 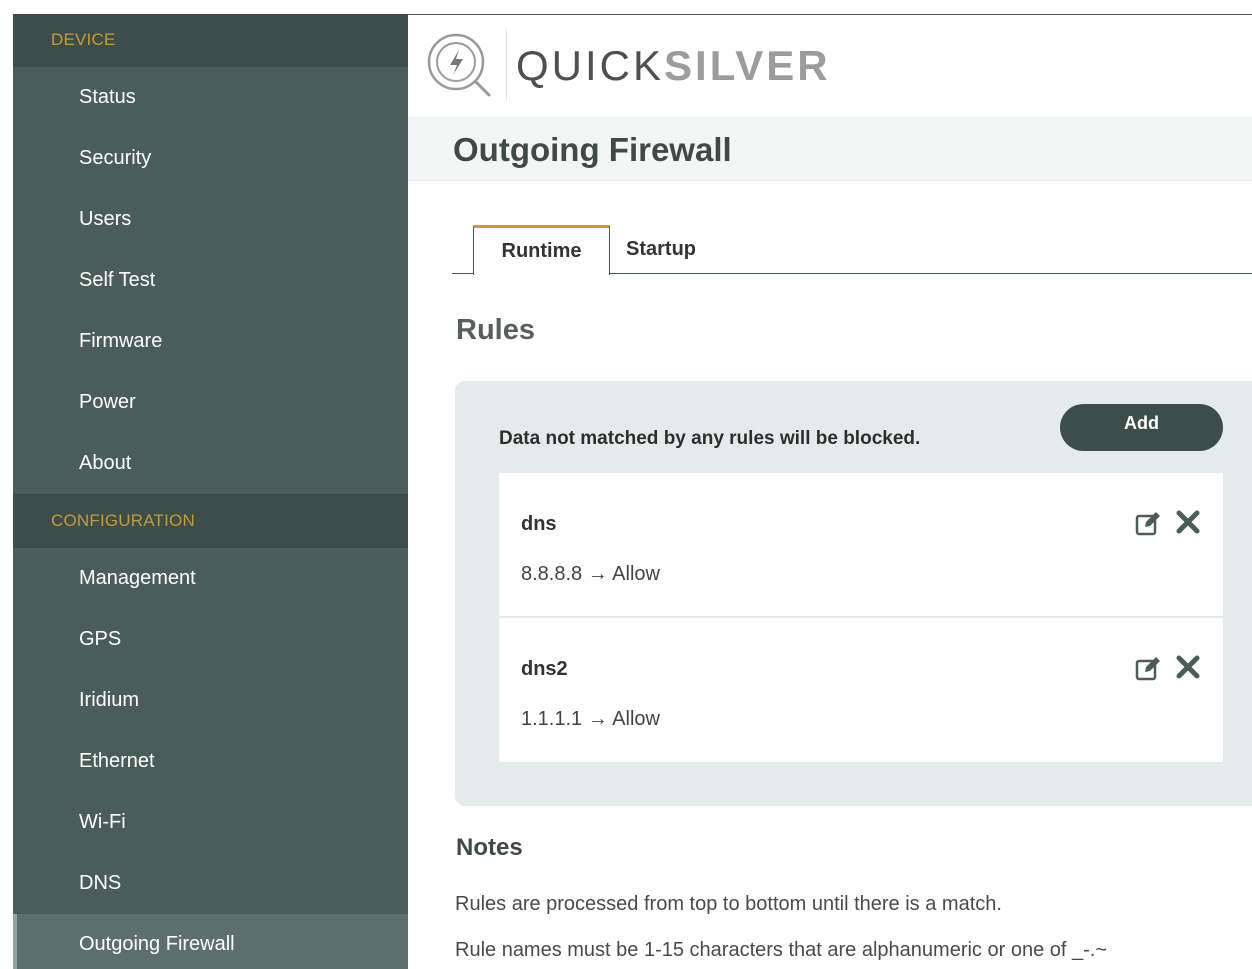 What do you see at coordinates (459, 65) in the screenshot?
I see `lightning-magnifier-logo-icon` at bounding box center [459, 65].